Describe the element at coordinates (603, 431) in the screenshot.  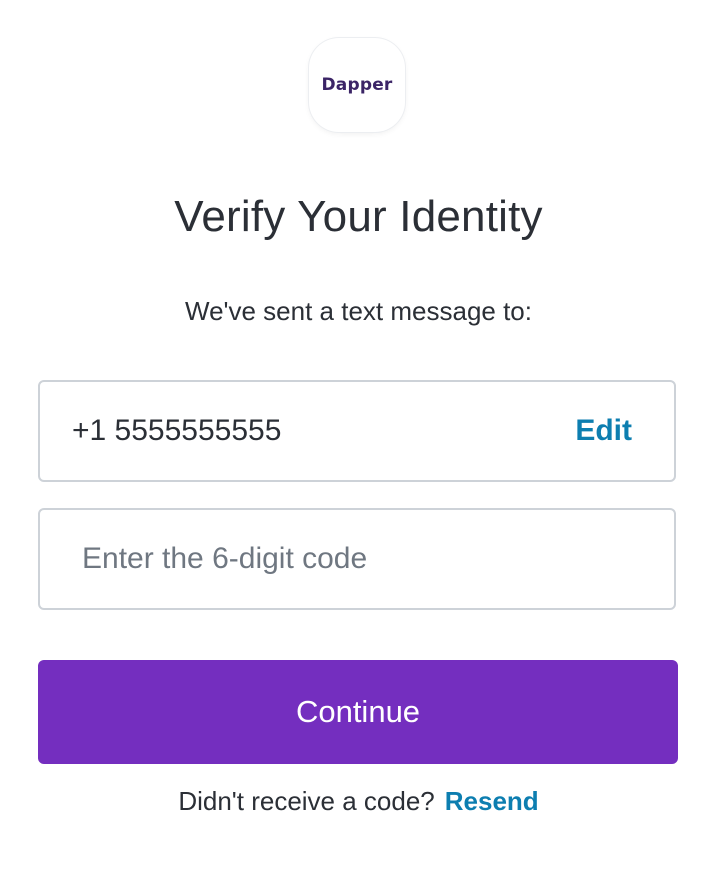
I see `edit-phone-link: Edit` at that location.